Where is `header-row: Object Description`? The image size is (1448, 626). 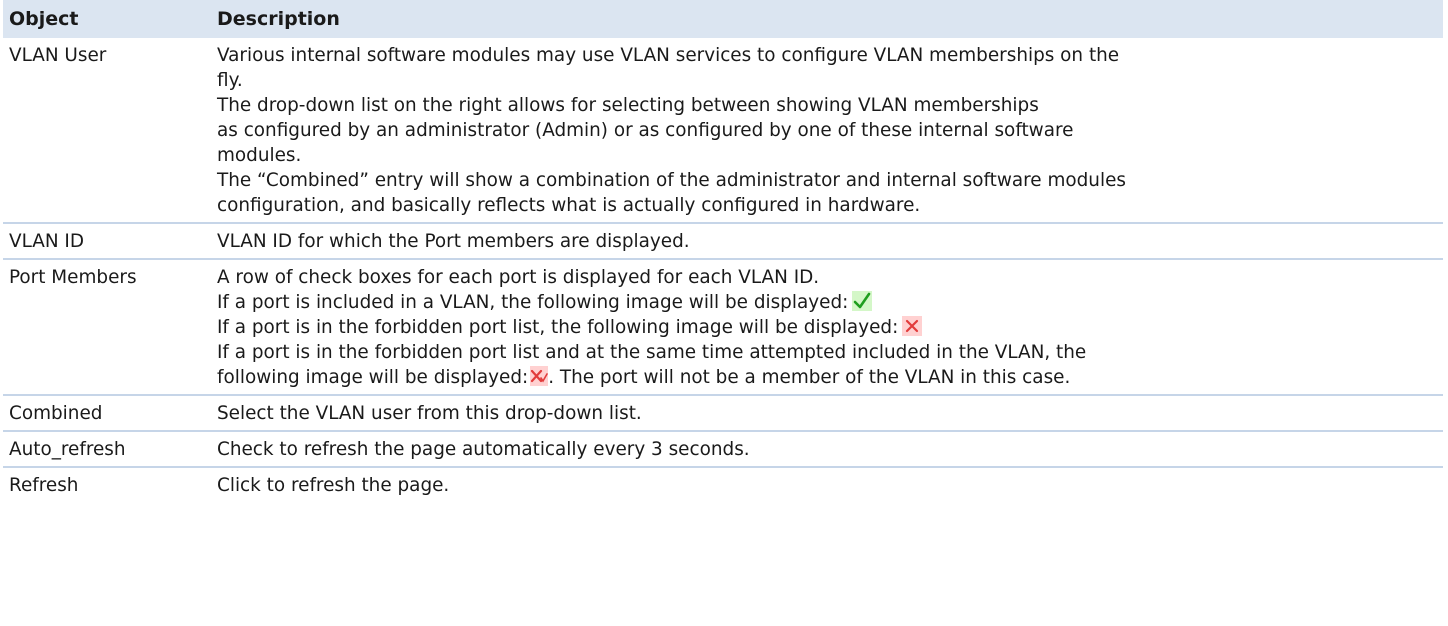 header-row: Object Description is located at coordinates (723, 19).